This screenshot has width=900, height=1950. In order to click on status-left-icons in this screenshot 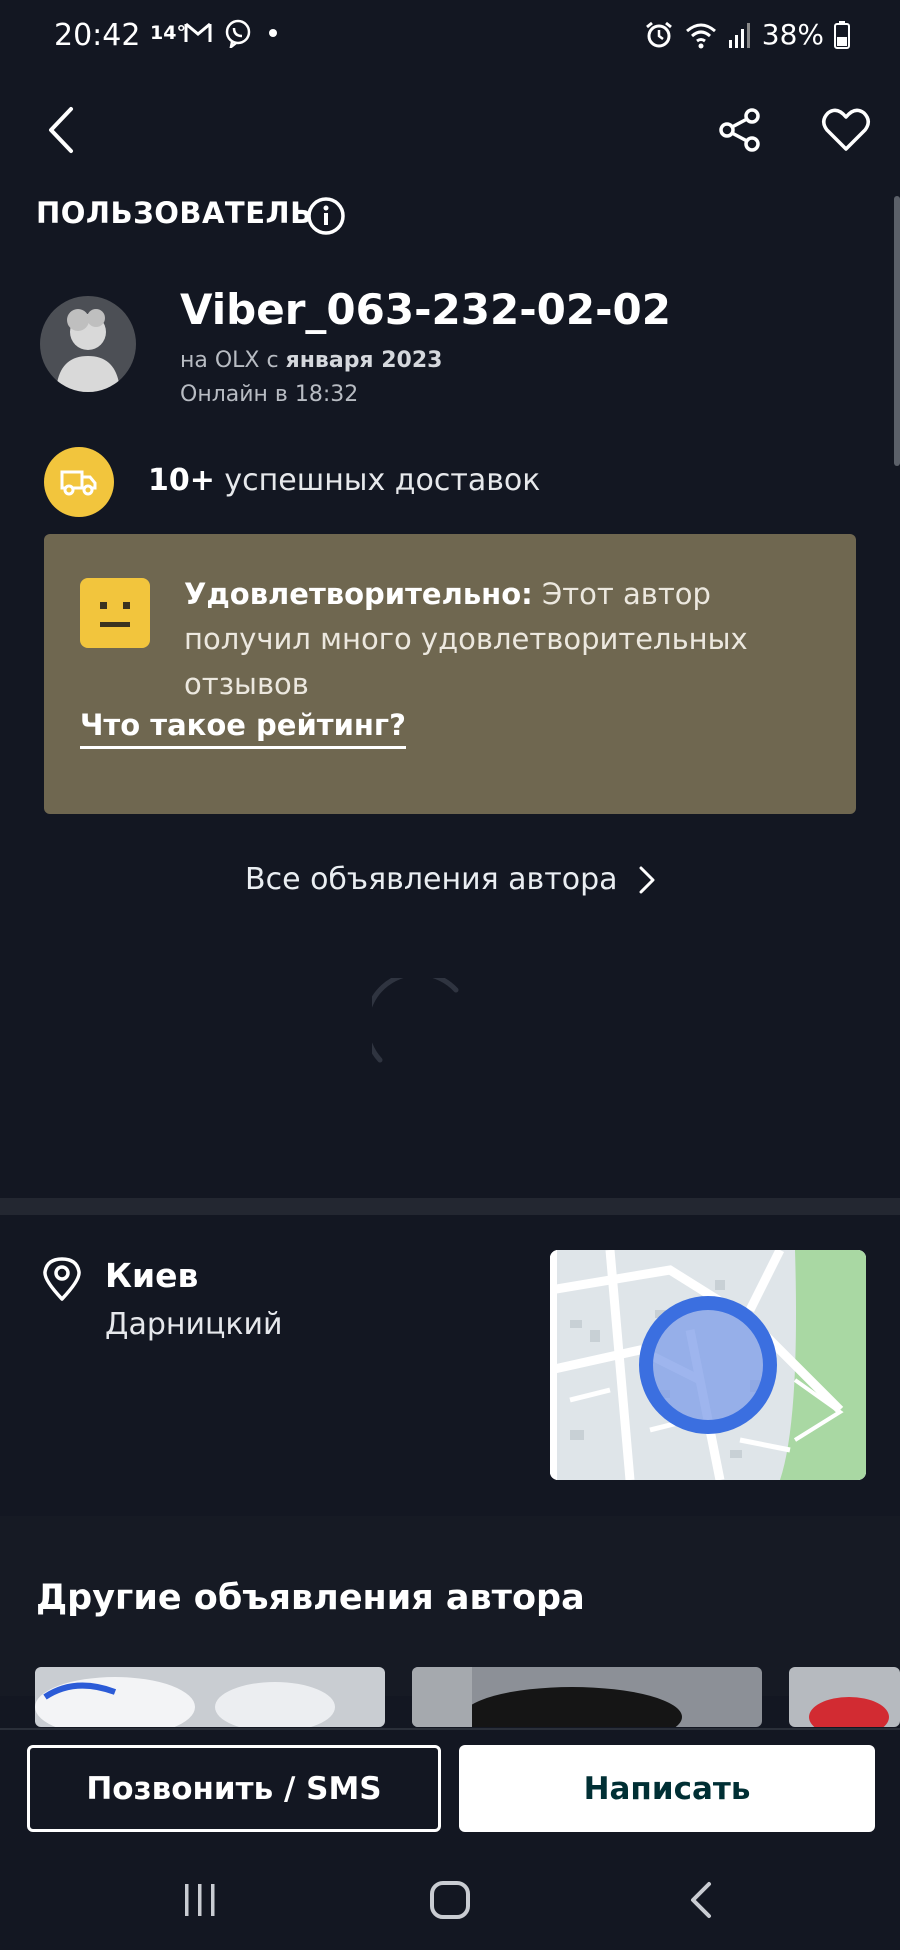, I will do `click(233, 33)`.